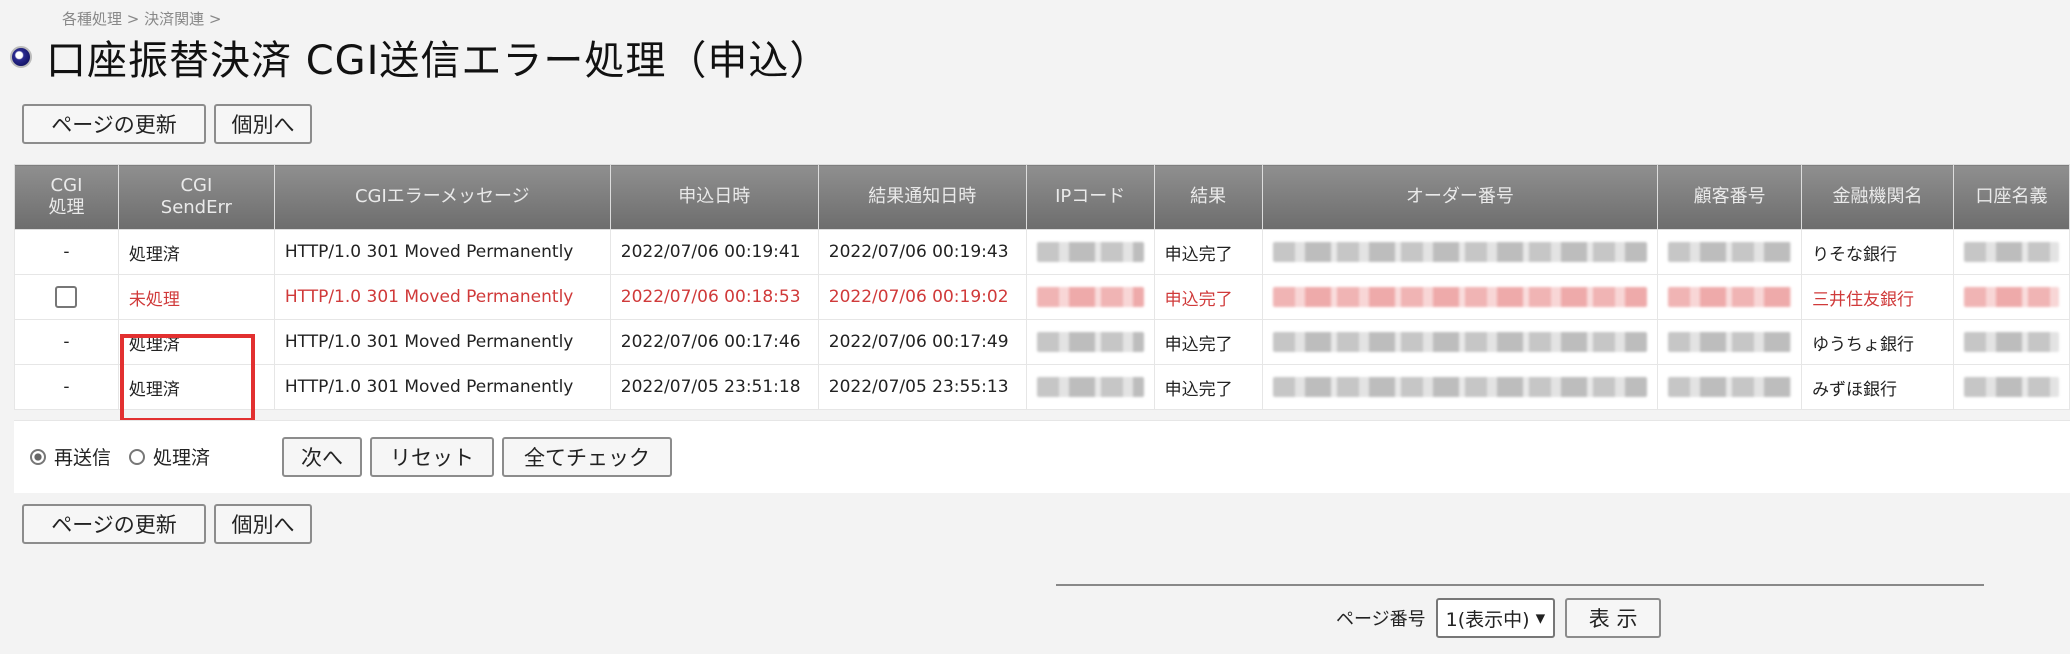  What do you see at coordinates (196, 297) in the screenshot?
I see `status-cell: 未処理` at bounding box center [196, 297].